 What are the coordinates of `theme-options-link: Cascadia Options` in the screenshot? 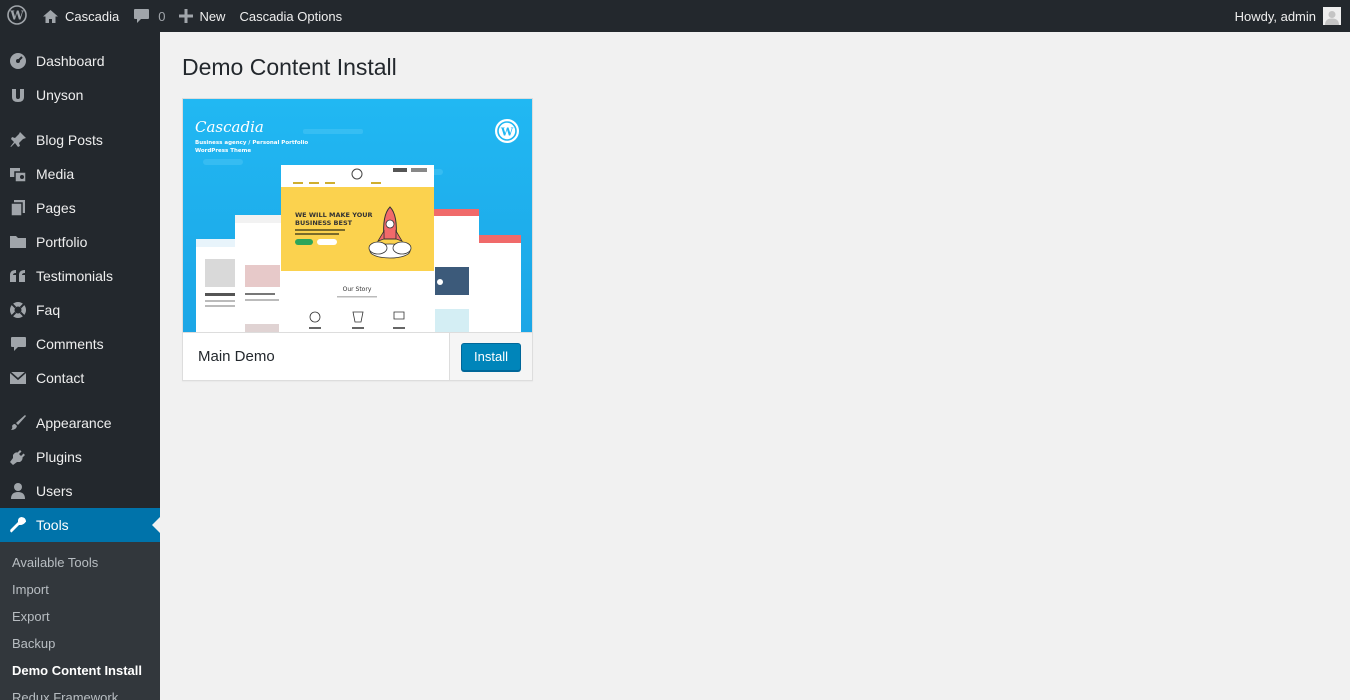 It's located at (290, 16).